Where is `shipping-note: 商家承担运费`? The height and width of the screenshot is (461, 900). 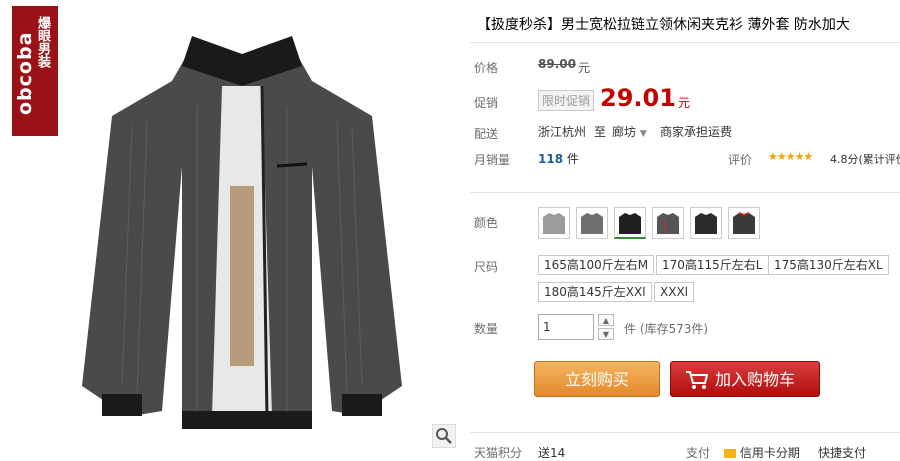 shipping-note: 商家承担运费 is located at coordinates (696, 132).